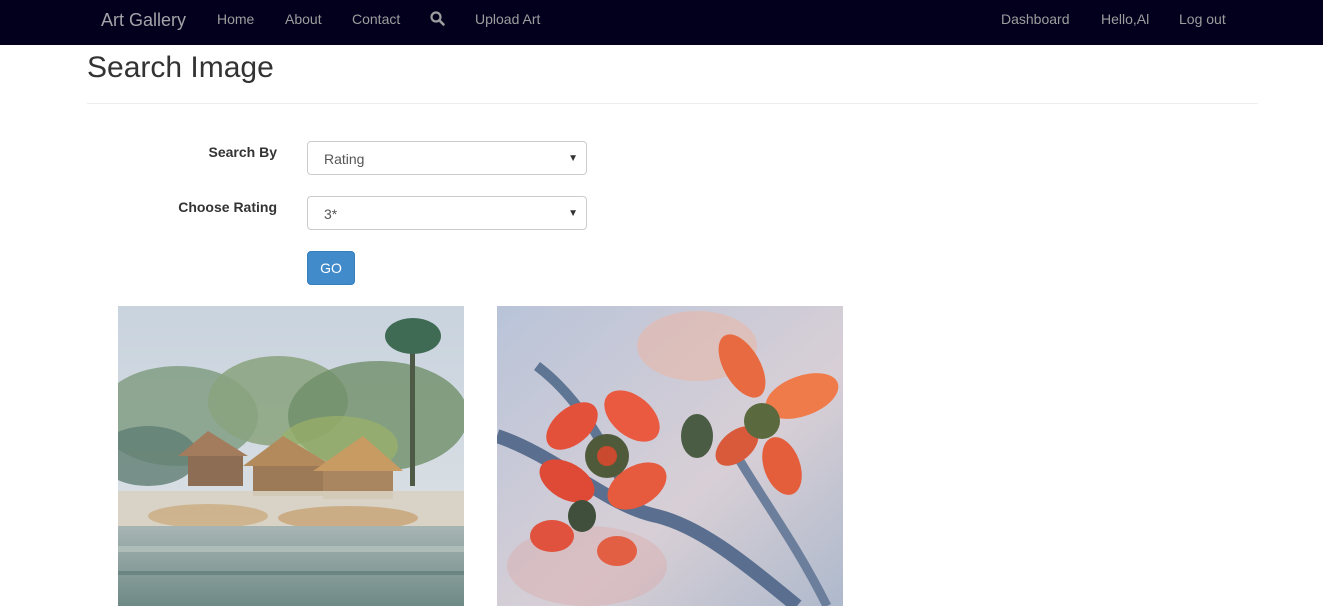 The height and width of the screenshot is (614, 1323). What do you see at coordinates (1125, 19) in the screenshot?
I see `nav-user-greeting-link: Hello,Al` at bounding box center [1125, 19].